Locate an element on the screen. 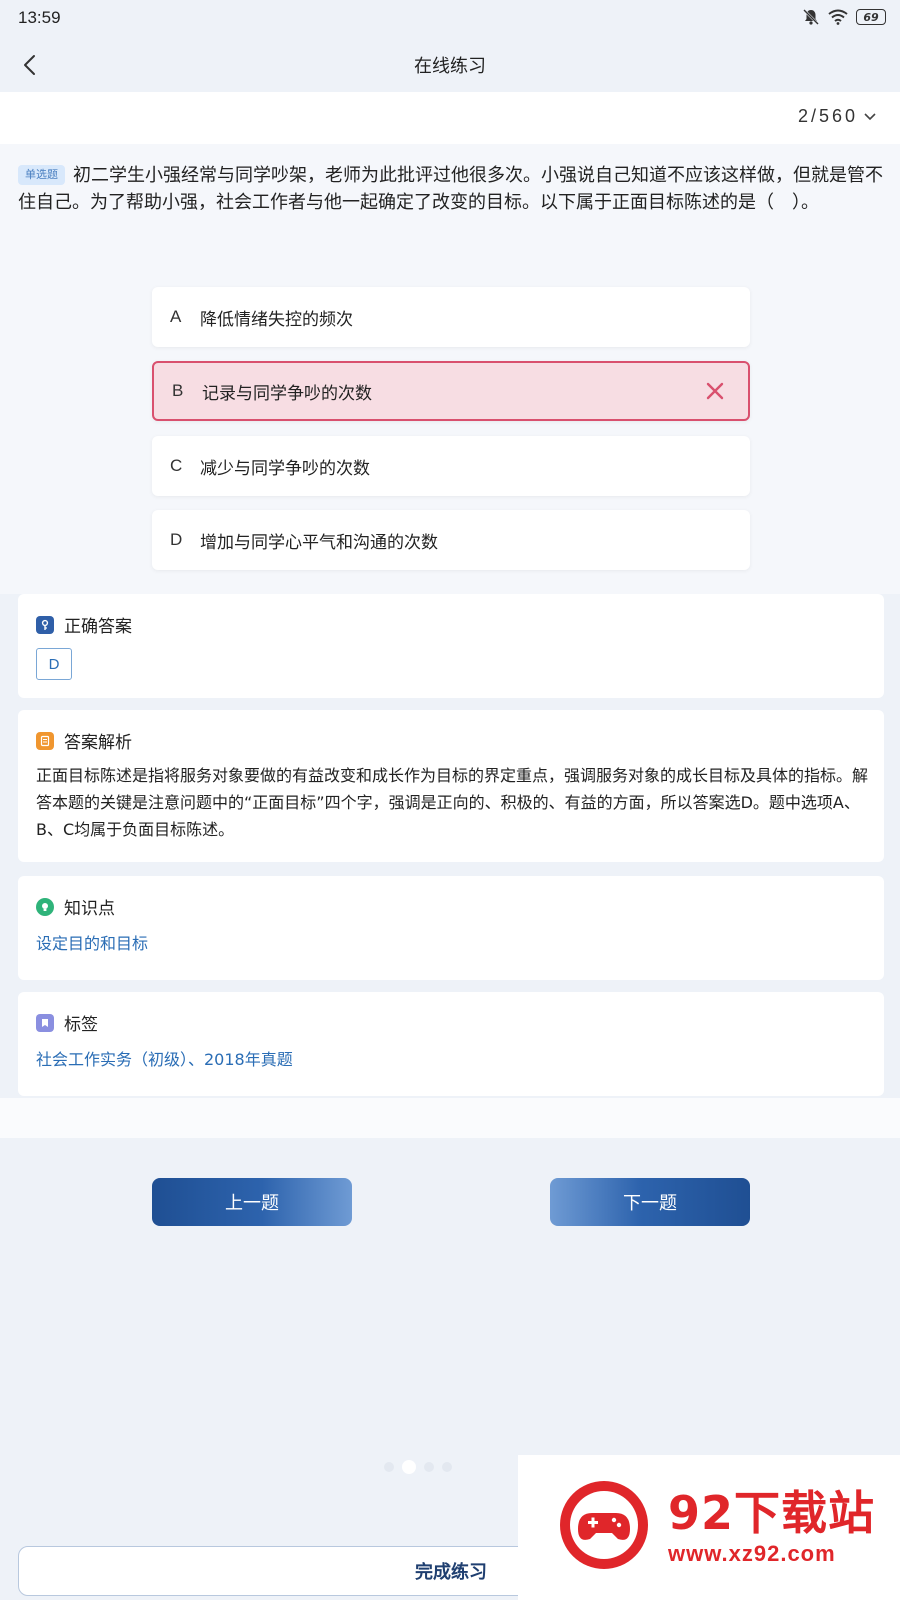 This screenshot has width=900, height=1600. correct-answer-title: 正确答案 is located at coordinates (98, 627).